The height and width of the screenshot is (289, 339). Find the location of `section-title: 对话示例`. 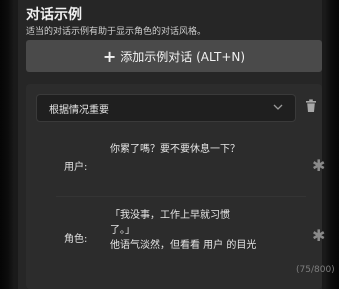

section-title: 对话示例 is located at coordinates (54, 15).